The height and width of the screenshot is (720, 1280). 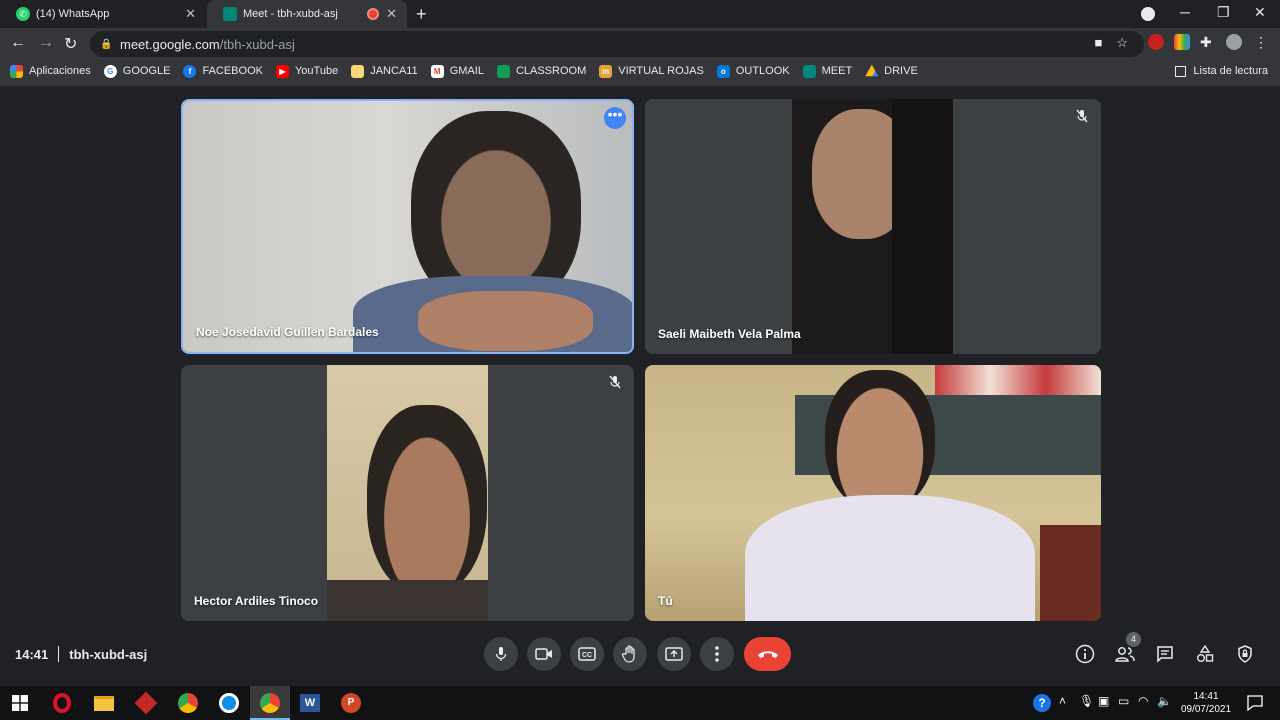 I want to click on start-button, so click(x=20, y=703).